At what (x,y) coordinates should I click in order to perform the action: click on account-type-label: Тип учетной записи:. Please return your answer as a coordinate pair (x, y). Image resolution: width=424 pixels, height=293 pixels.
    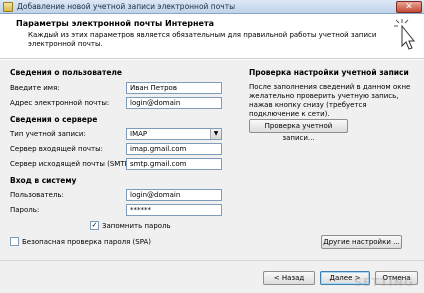
    Looking at the image, I should click on (48, 134).